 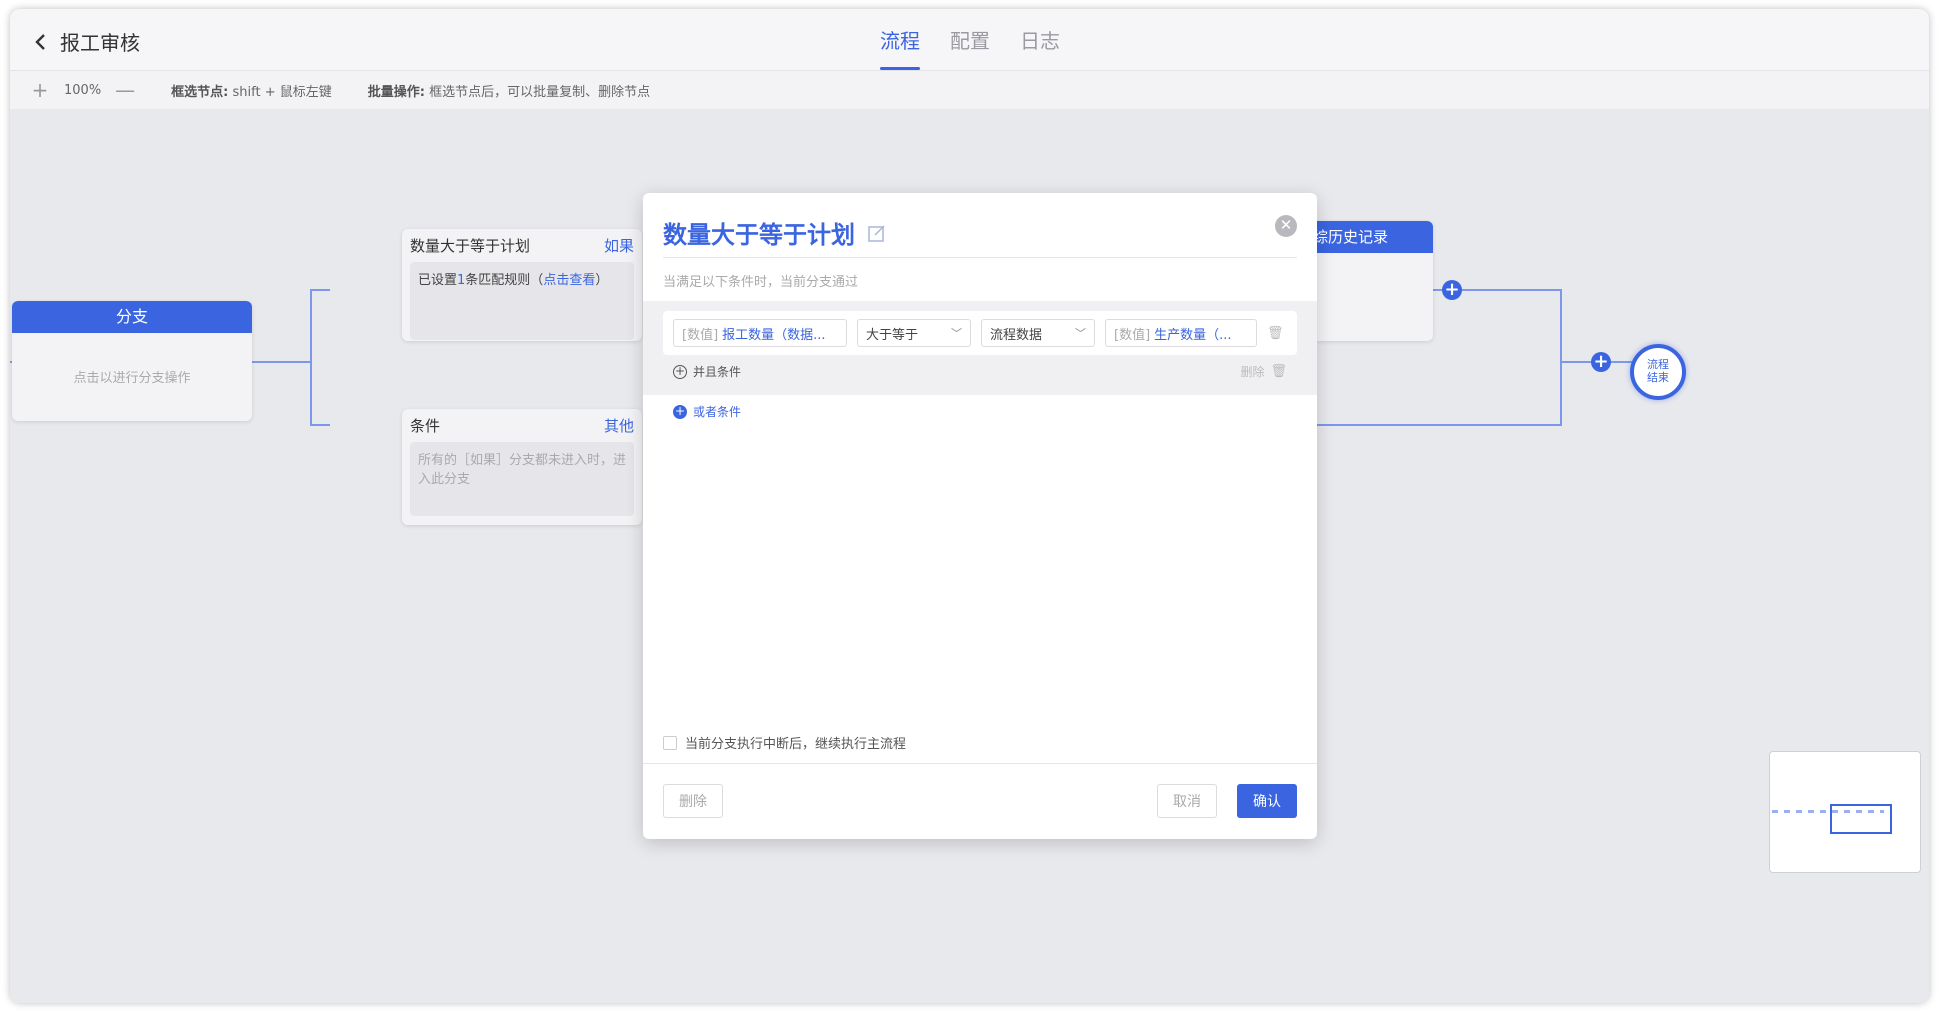 I want to click on source-select: 流程数据 ﹀, so click(x=1038, y=333).